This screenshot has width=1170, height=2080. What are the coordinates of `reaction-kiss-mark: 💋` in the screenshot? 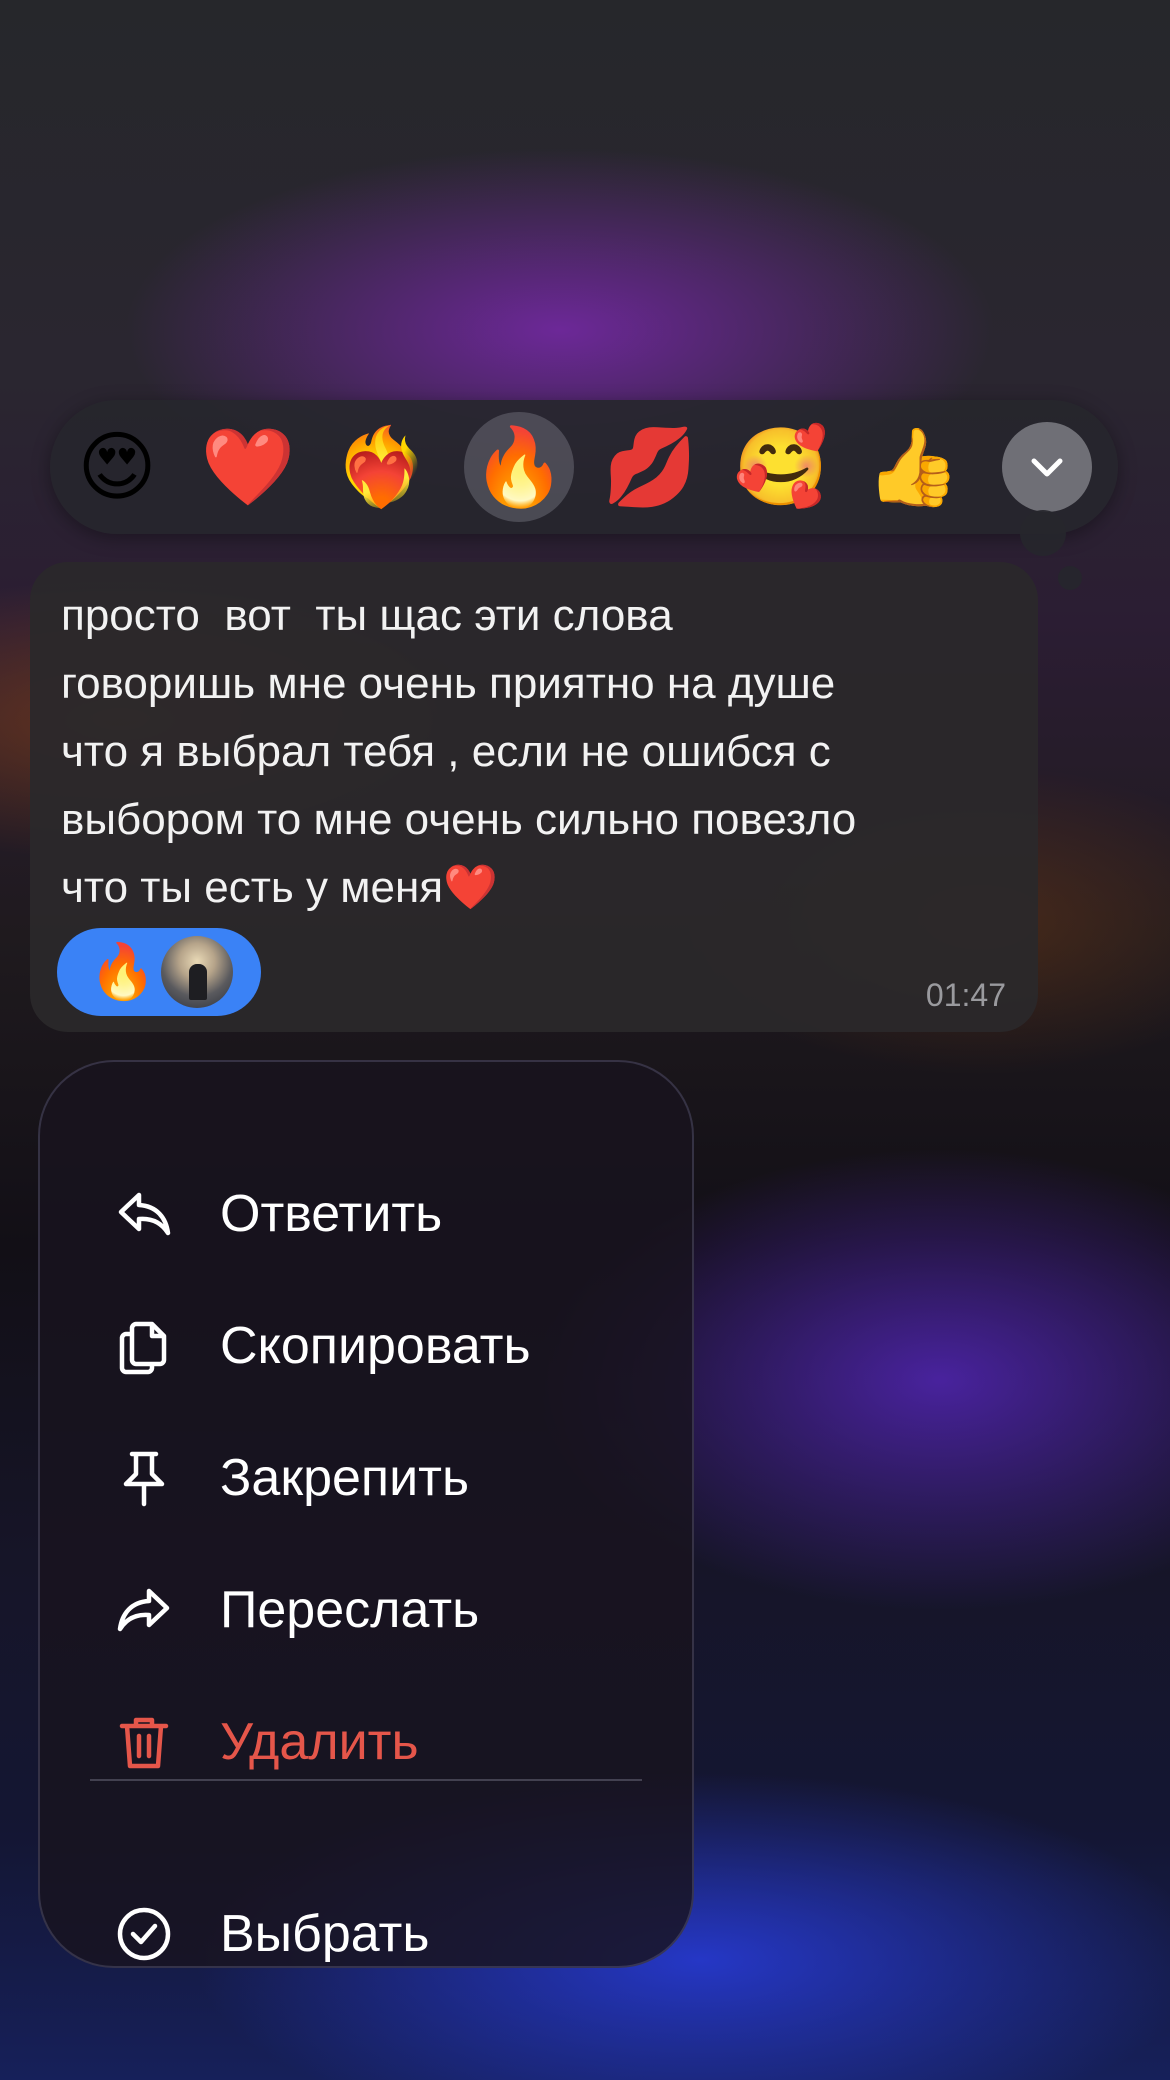 It's located at (650, 467).